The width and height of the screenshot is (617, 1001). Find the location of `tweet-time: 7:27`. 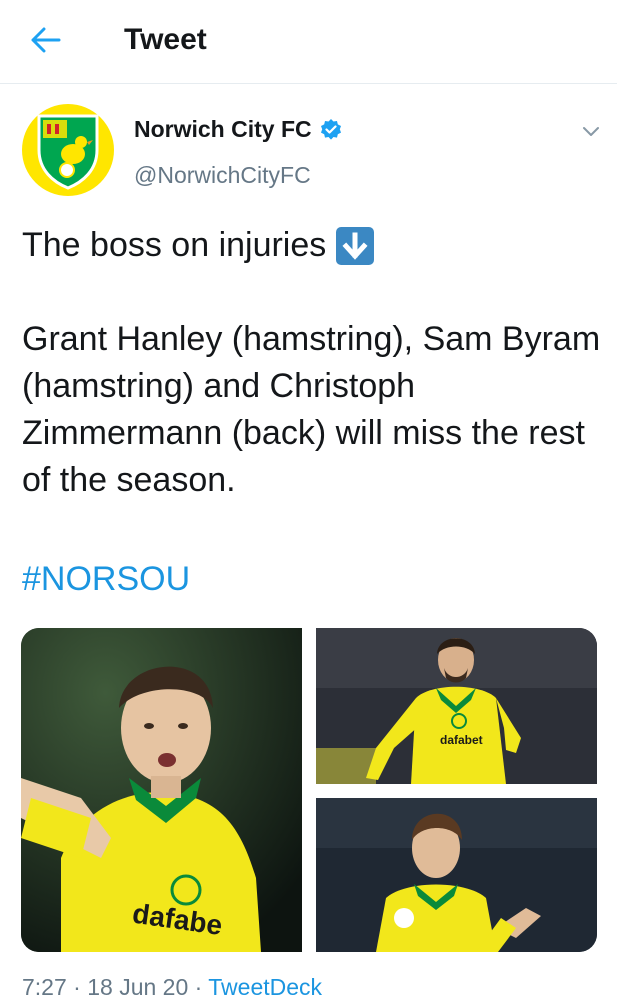

tweet-time: 7:27 is located at coordinates (44, 987).